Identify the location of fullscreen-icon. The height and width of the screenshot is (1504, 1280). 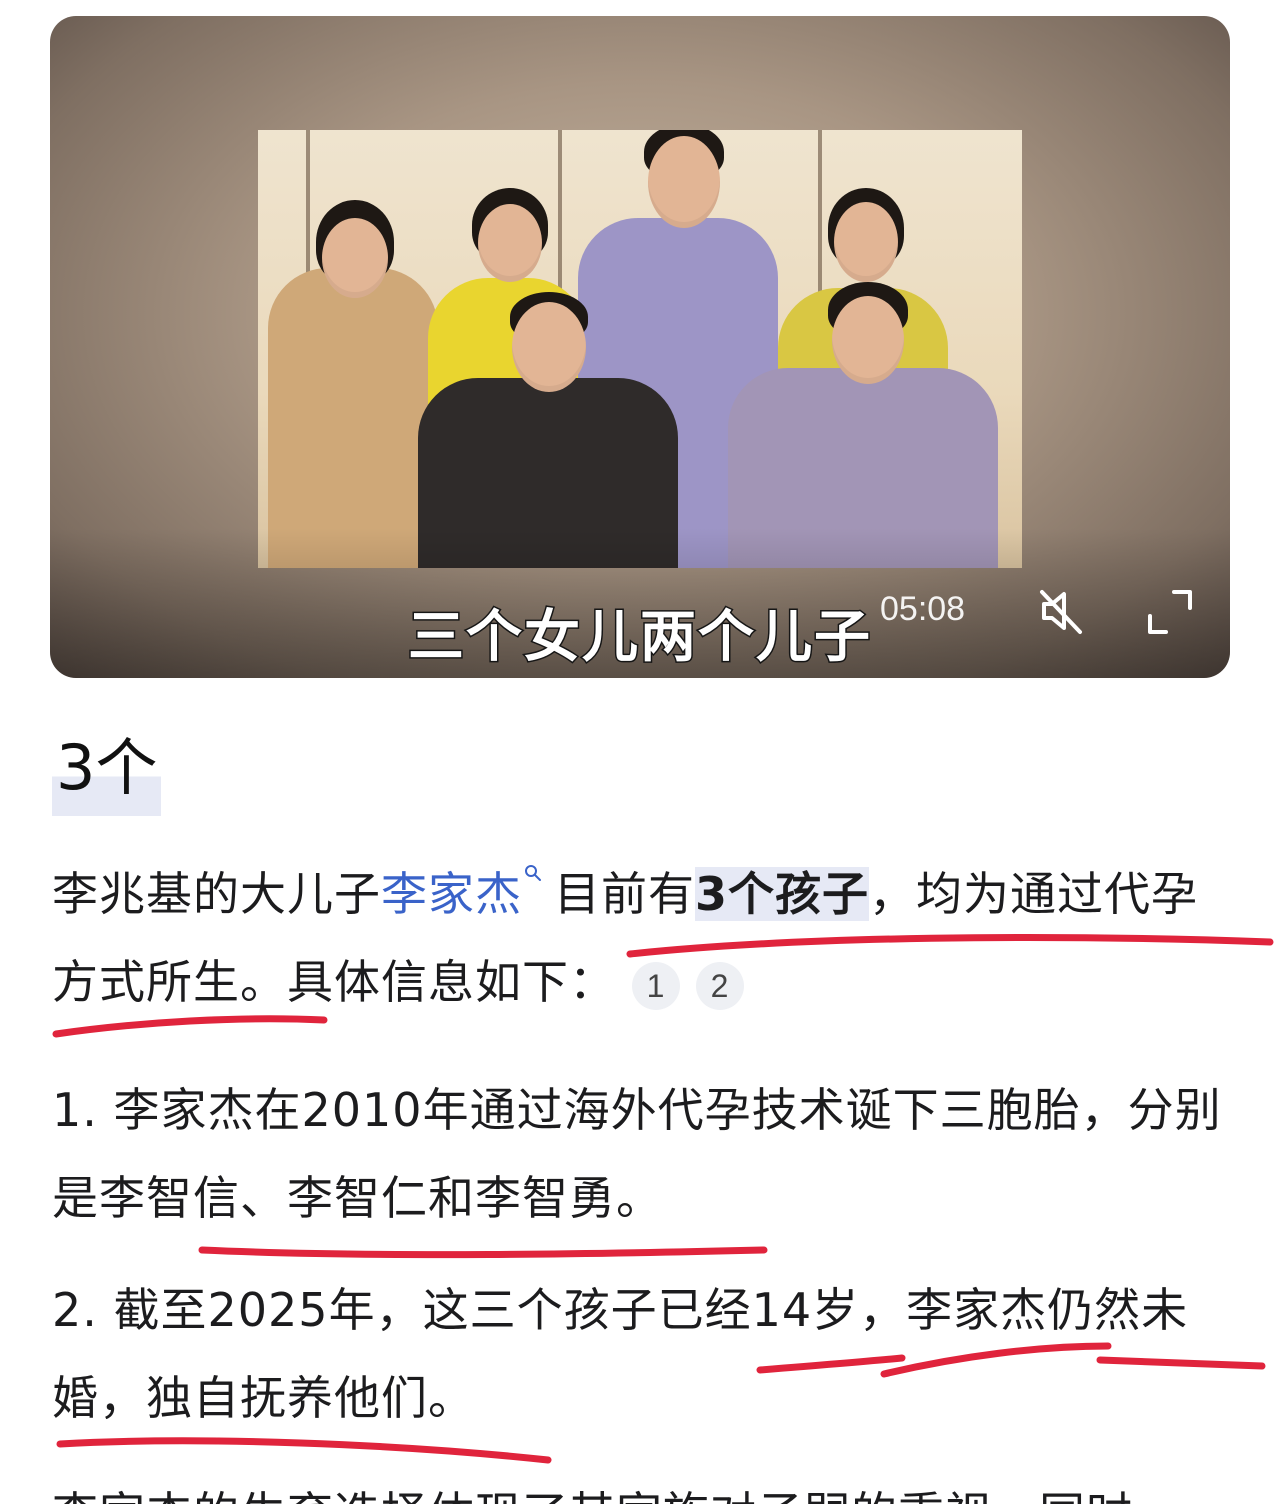
(1170, 612).